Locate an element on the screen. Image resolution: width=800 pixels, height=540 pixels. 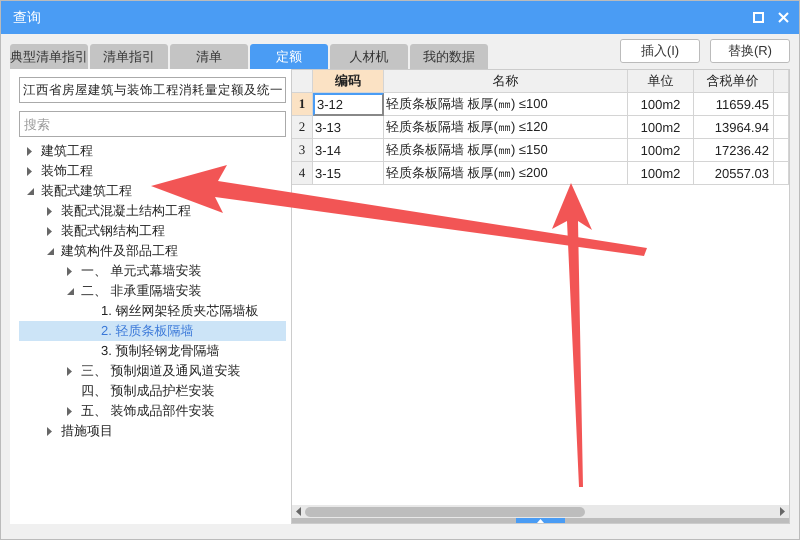
tree-item: 1. 钢丝网架轻质夹芯隔墙板 is located at coordinates (140, 311).